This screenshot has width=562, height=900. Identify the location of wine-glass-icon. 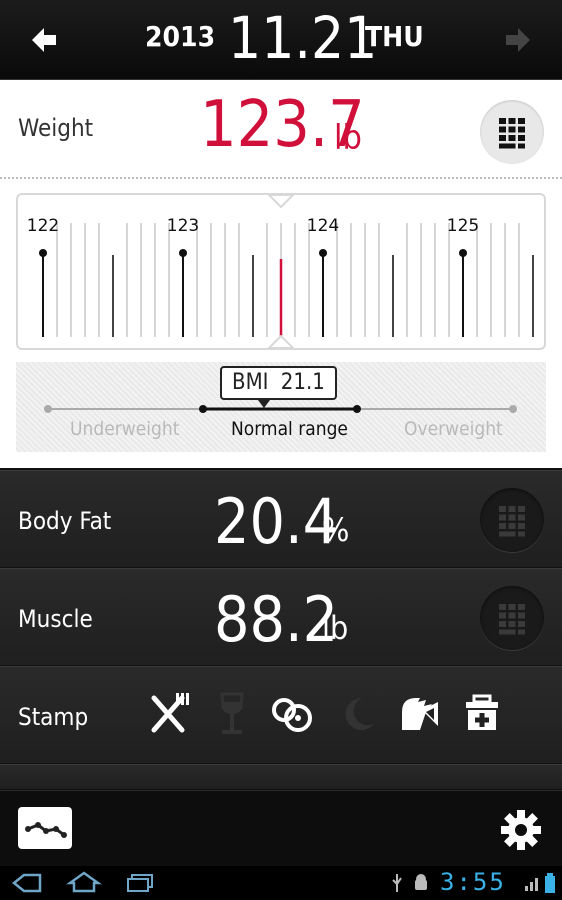
(232, 714).